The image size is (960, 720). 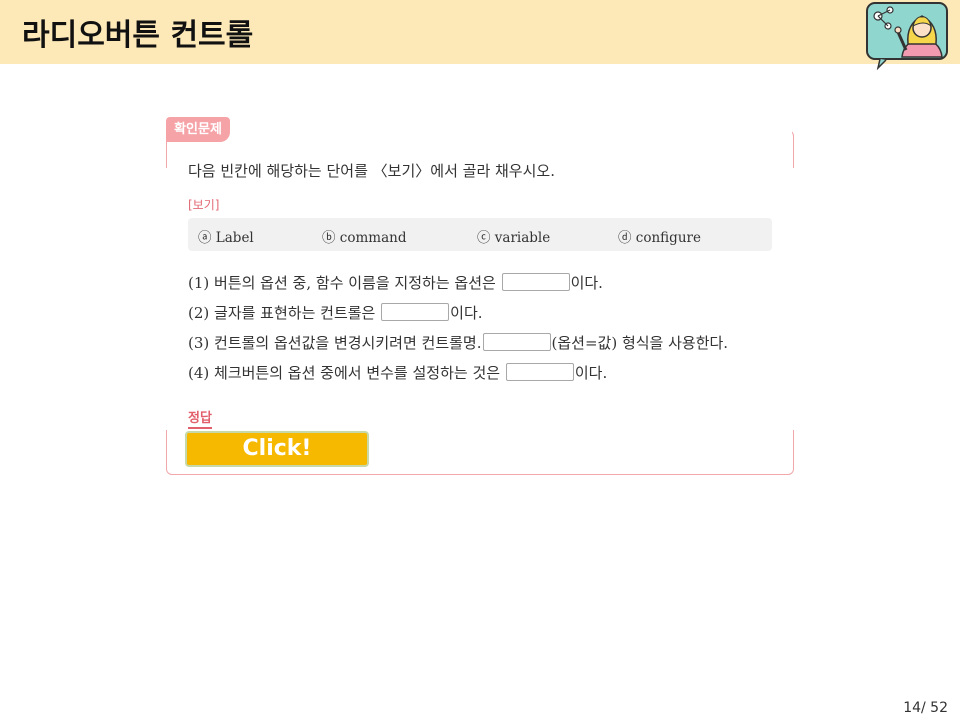 I want to click on option-a: ⓐ Label, so click(x=226, y=238).